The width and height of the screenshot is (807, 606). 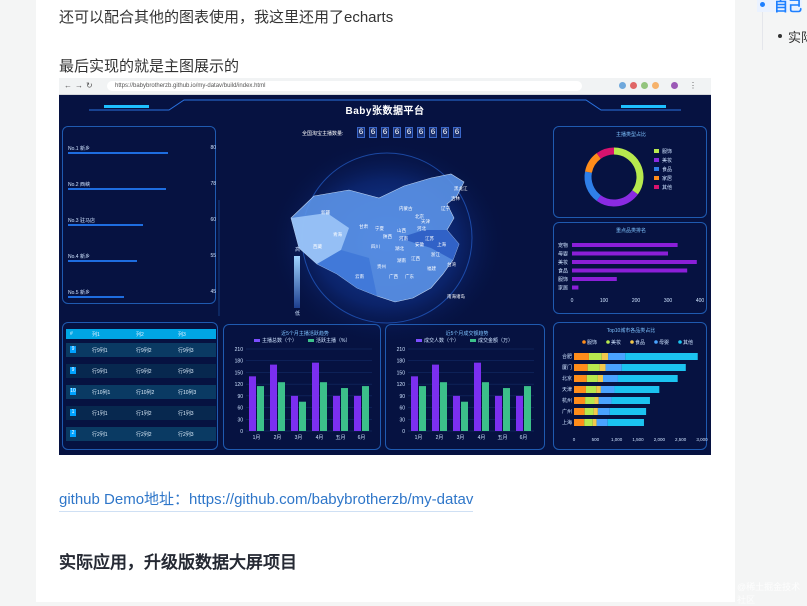 What do you see at coordinates (628, 177) in the screenshot?
I see `donut-chart: 服饰美妆食品家居其他` at bounding box center [628, 177].